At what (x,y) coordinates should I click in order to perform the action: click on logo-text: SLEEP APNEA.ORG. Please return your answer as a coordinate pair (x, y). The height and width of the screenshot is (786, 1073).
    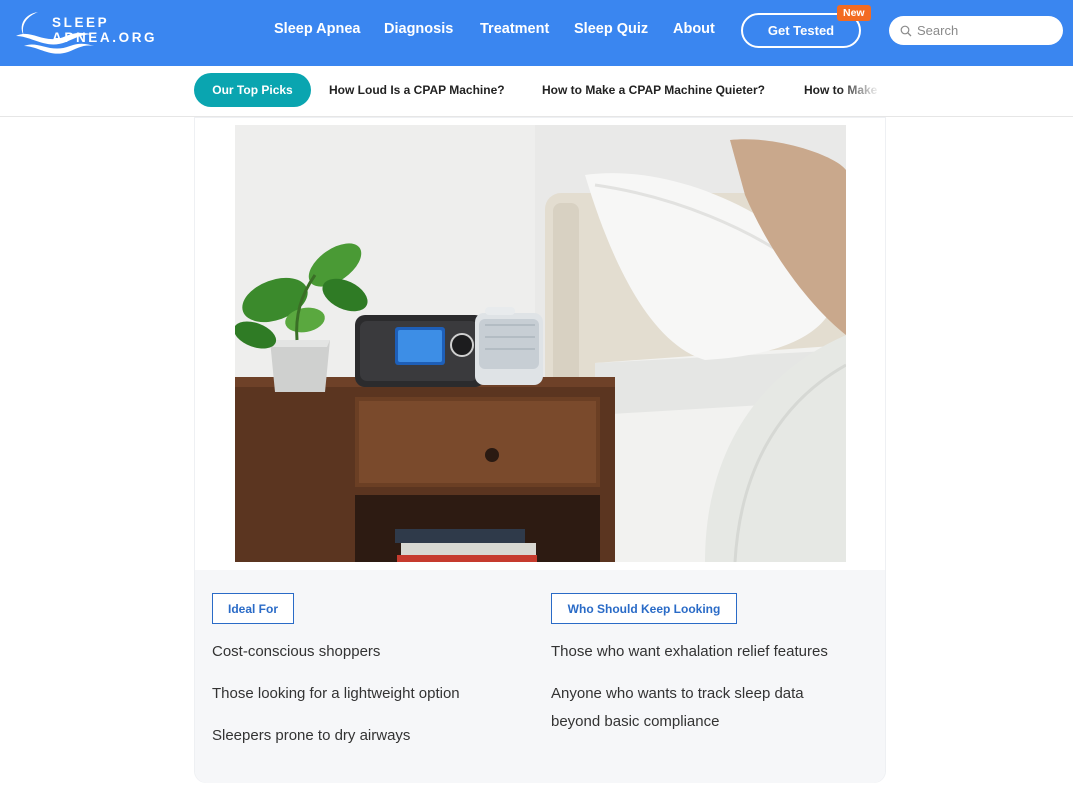
    Looking at the image, I should click on (105, 30).